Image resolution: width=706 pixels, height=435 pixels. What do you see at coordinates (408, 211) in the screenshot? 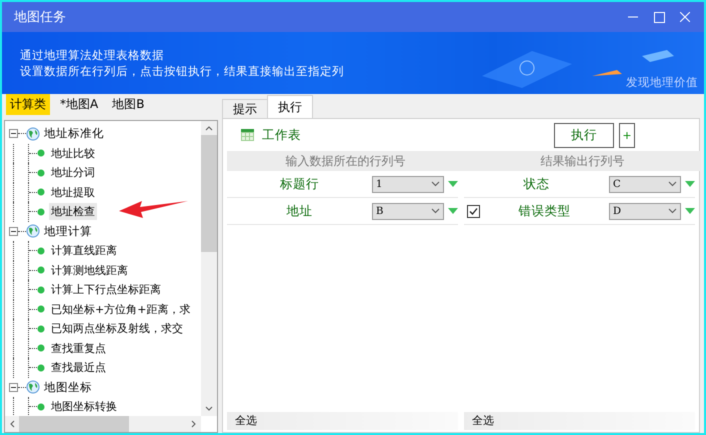
I see `column-select: B` at bounding box center [408, 211].